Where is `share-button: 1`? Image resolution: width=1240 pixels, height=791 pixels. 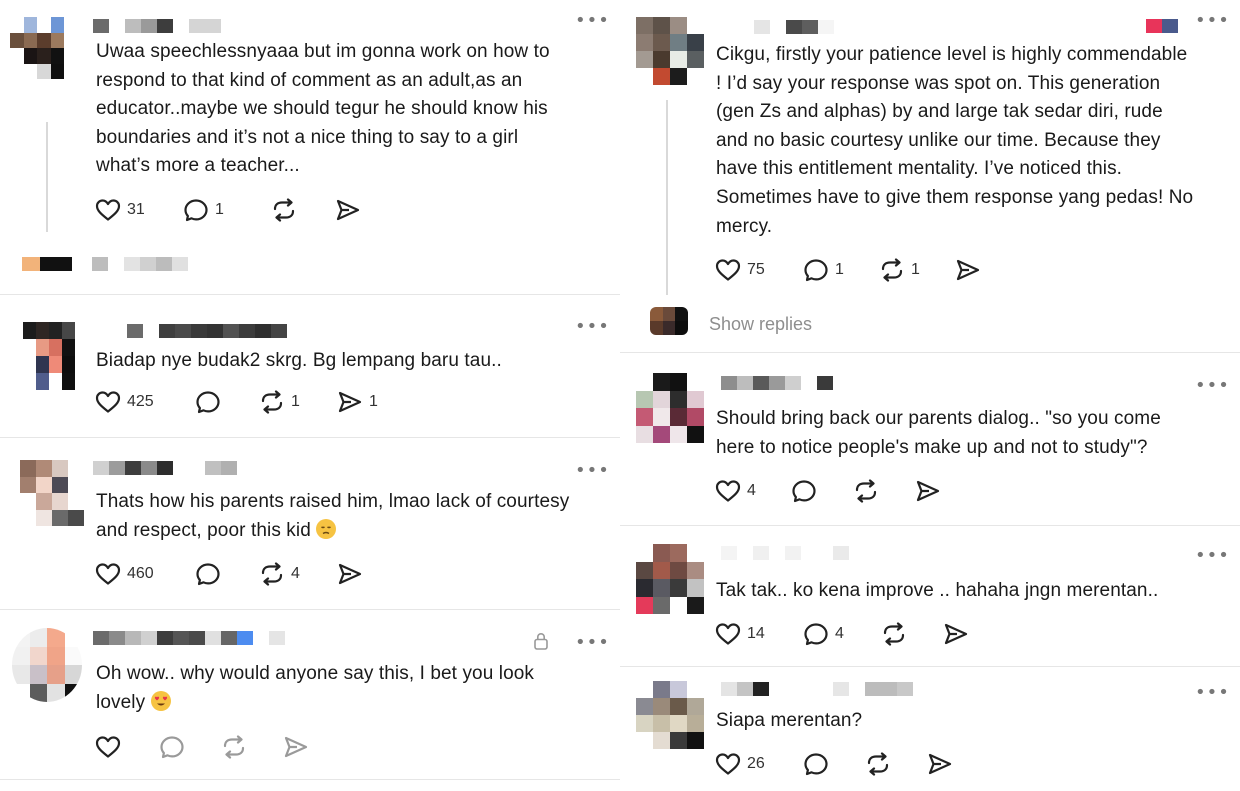 share-button: 1 is located at coordinates (357, 402).